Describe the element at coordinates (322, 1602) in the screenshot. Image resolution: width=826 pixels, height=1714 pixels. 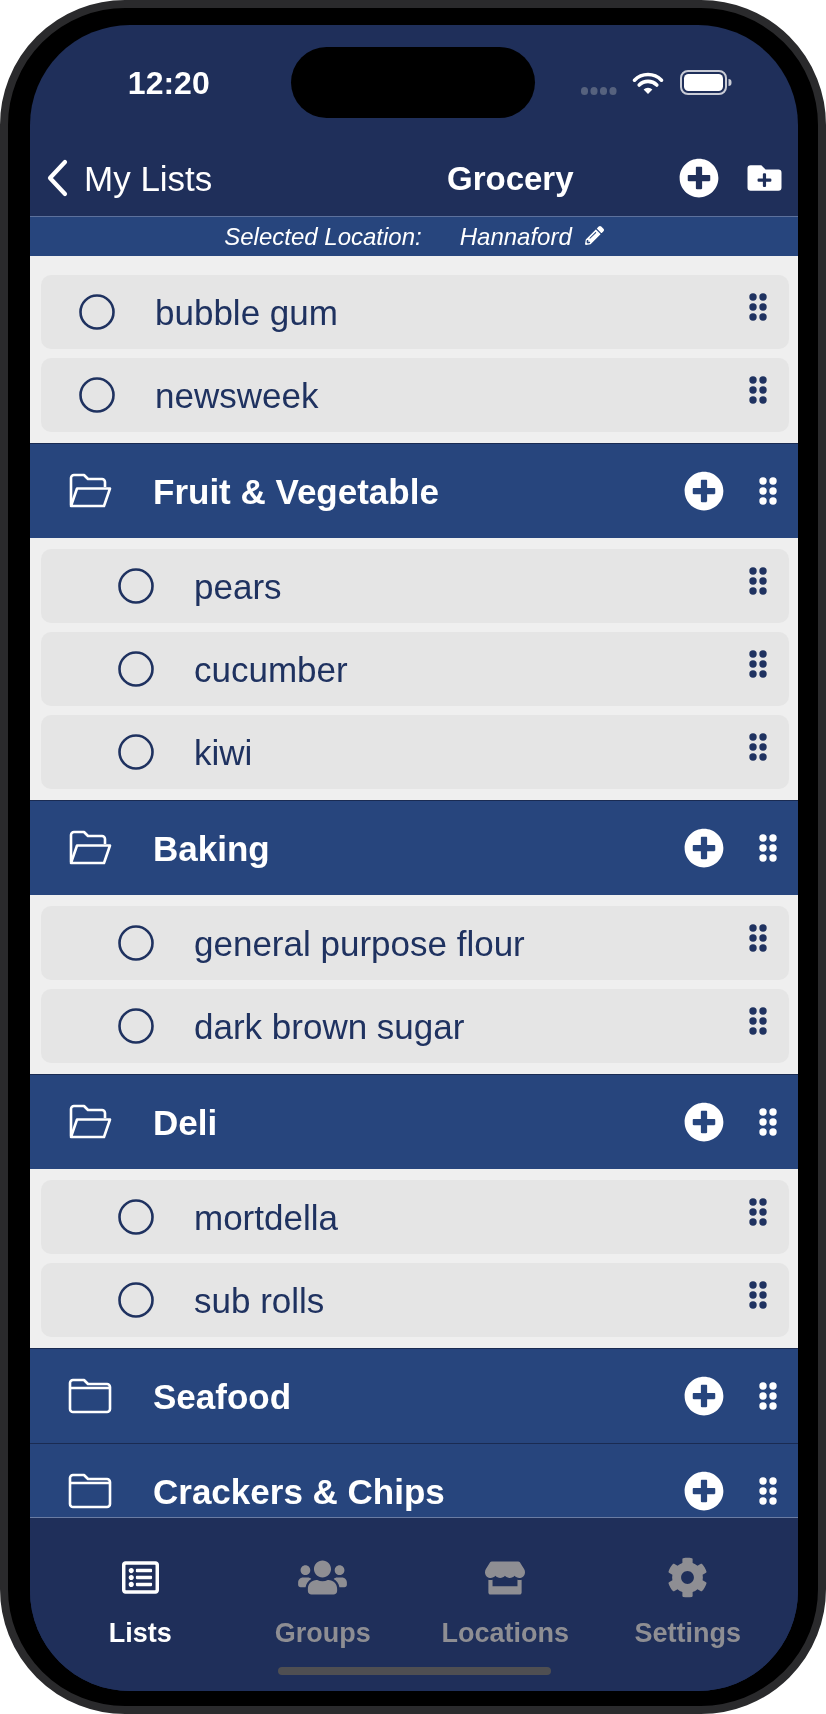
I see `tab: Groups` at that location.